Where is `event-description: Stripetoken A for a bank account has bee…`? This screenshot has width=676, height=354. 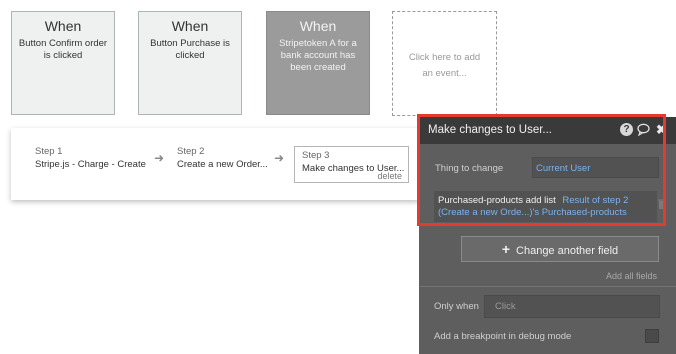
event-description: Stripetoken A for a bank account has bee… is located at coordinates (318, 55).